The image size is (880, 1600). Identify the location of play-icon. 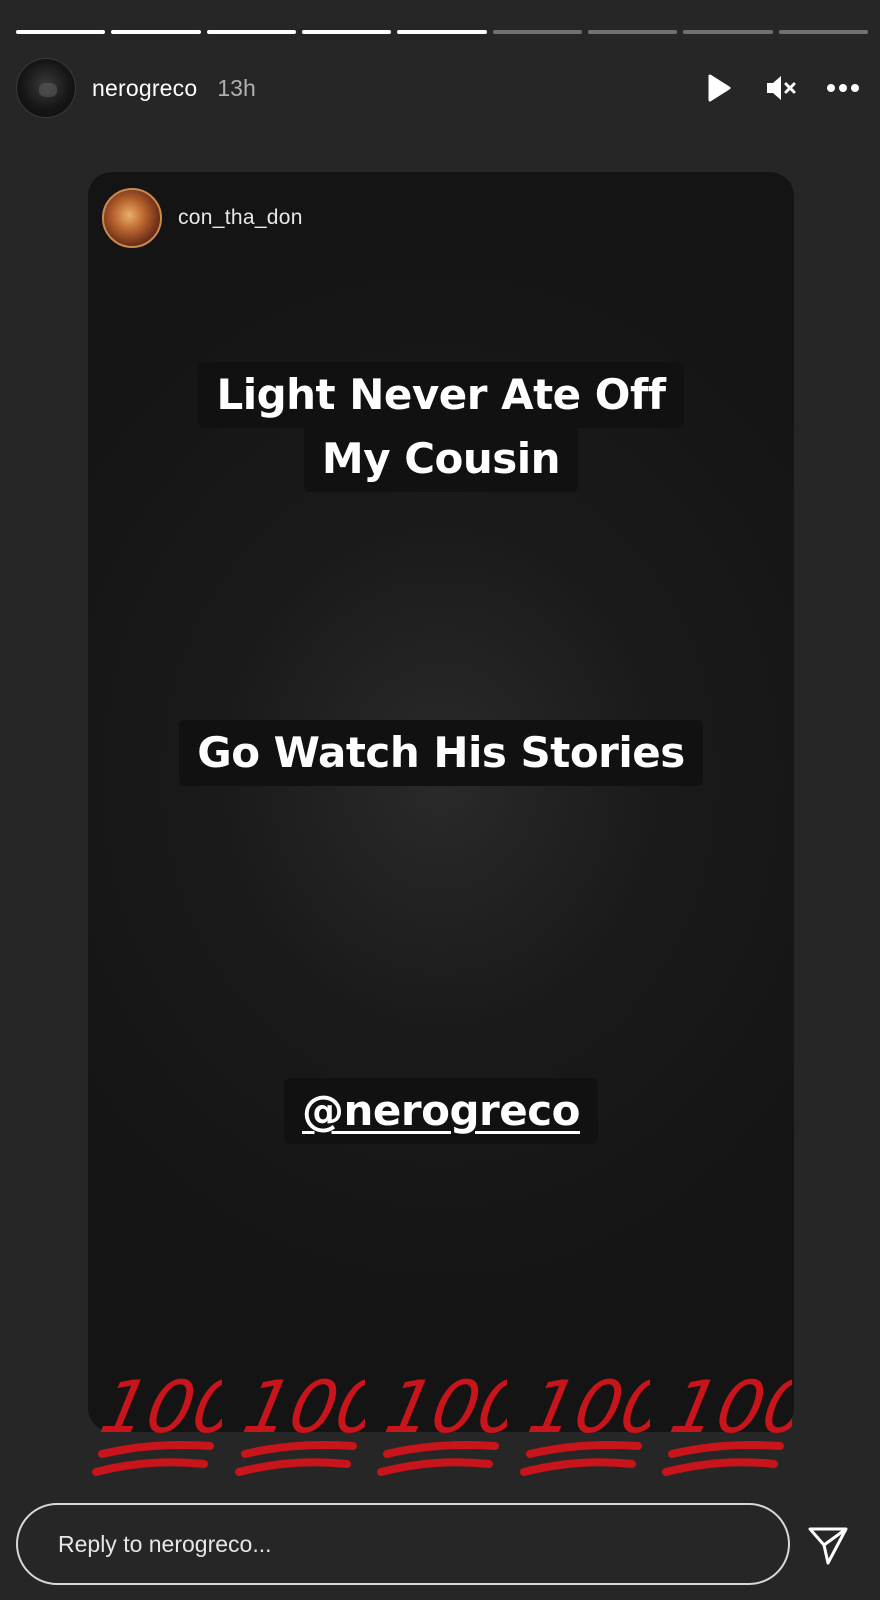
(719, 88).